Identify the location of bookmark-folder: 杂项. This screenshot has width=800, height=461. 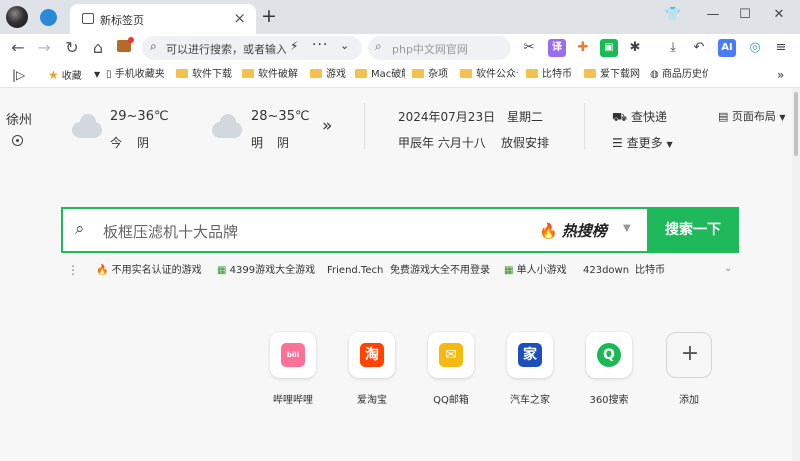
(430, 75).